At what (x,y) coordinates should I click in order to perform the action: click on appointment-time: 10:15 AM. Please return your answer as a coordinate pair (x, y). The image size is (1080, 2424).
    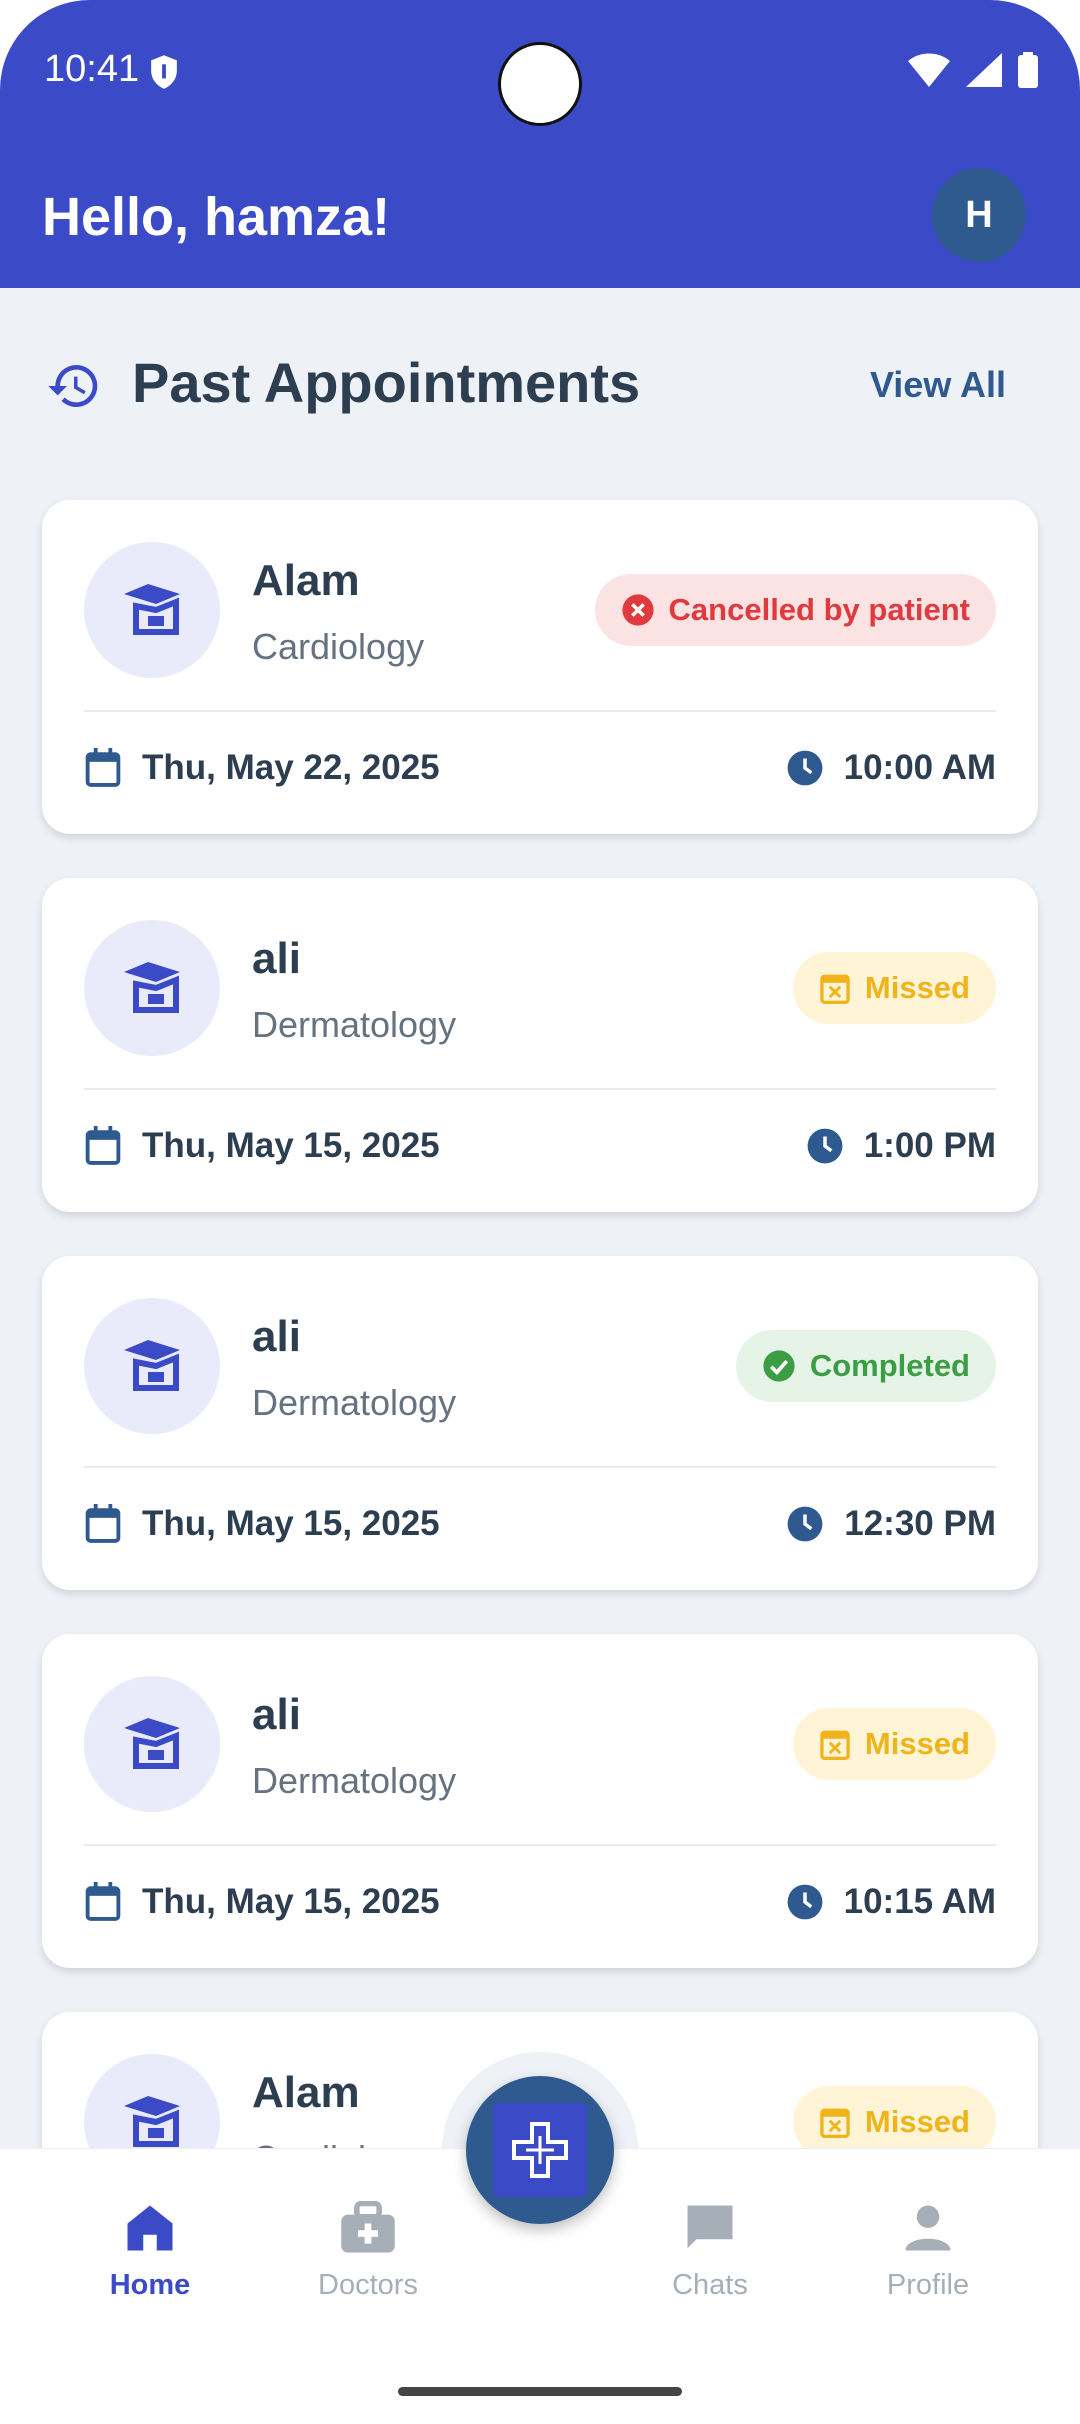
    Looking at the image, I should click on (891, 1902).